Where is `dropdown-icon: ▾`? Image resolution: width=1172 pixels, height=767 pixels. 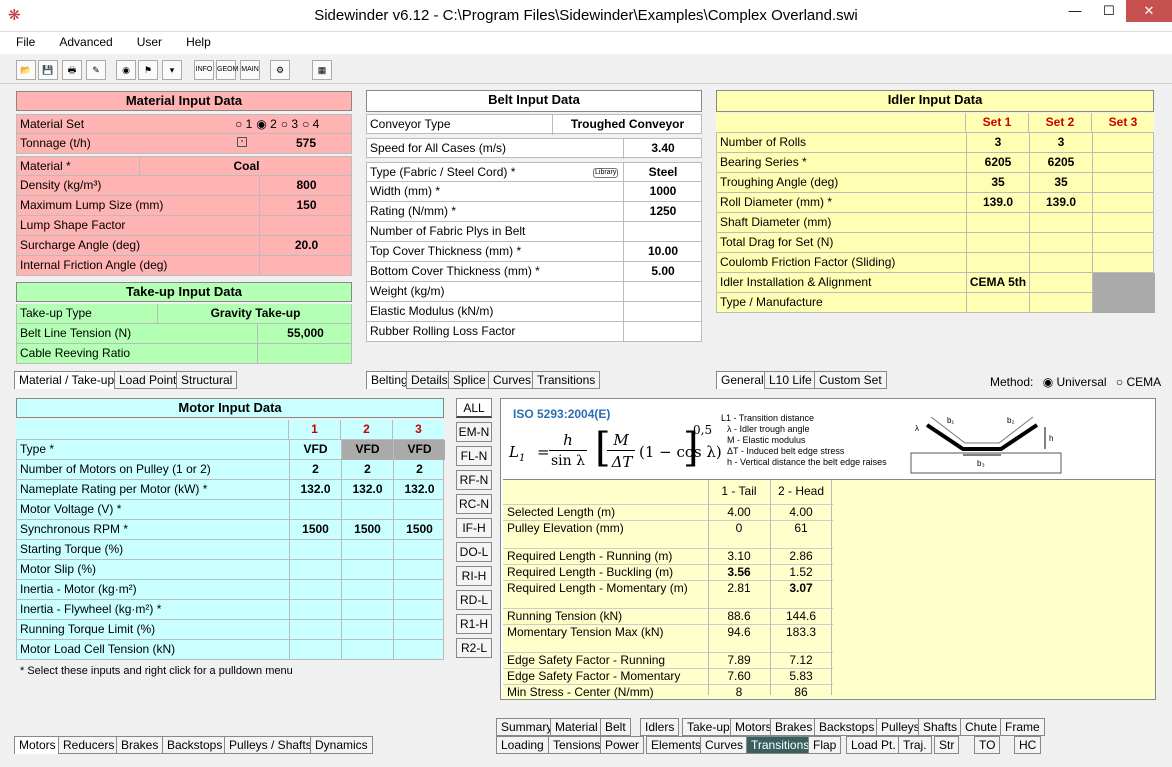 dropdown-icon: ▾ is located at coordinates (172, 70).